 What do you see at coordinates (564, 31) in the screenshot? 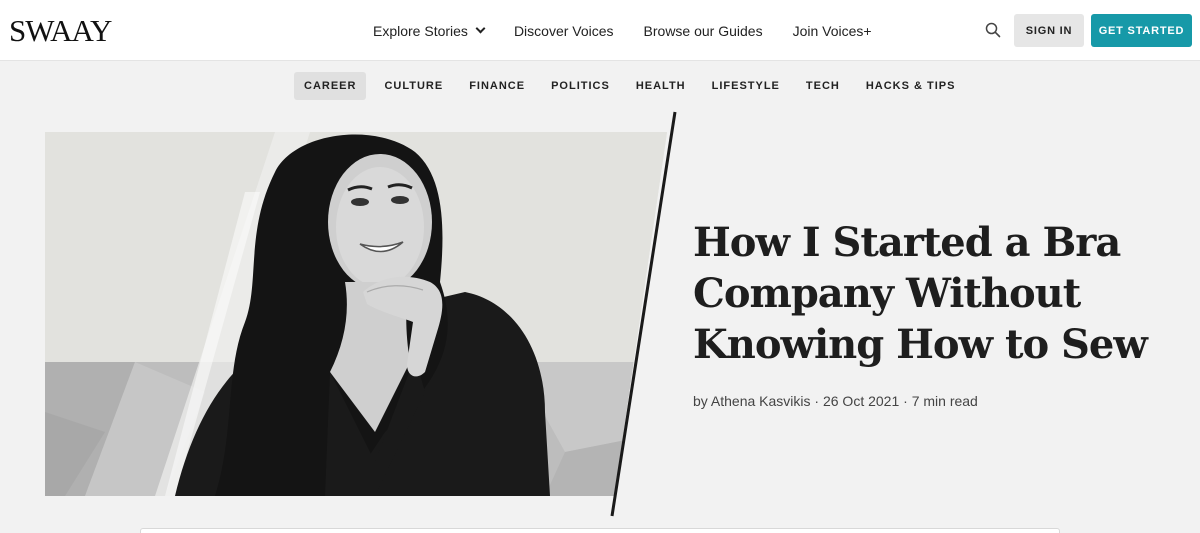
I see `nav-discover-voices: Discover Voices` at bounding box center [564, 31].